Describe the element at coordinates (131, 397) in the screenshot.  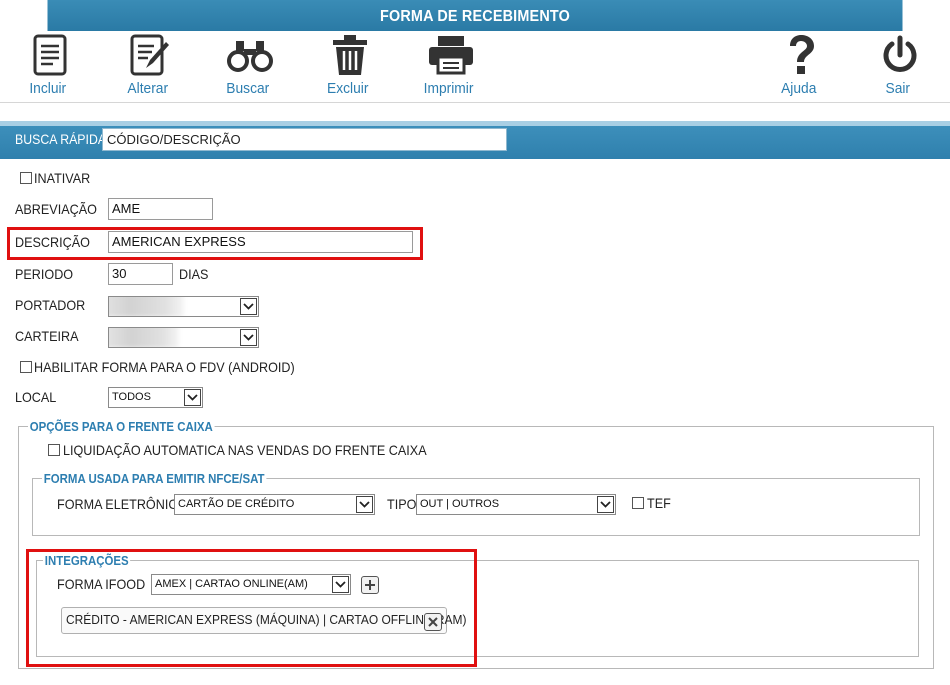
I see `local-select-value: TODOS` at that location.